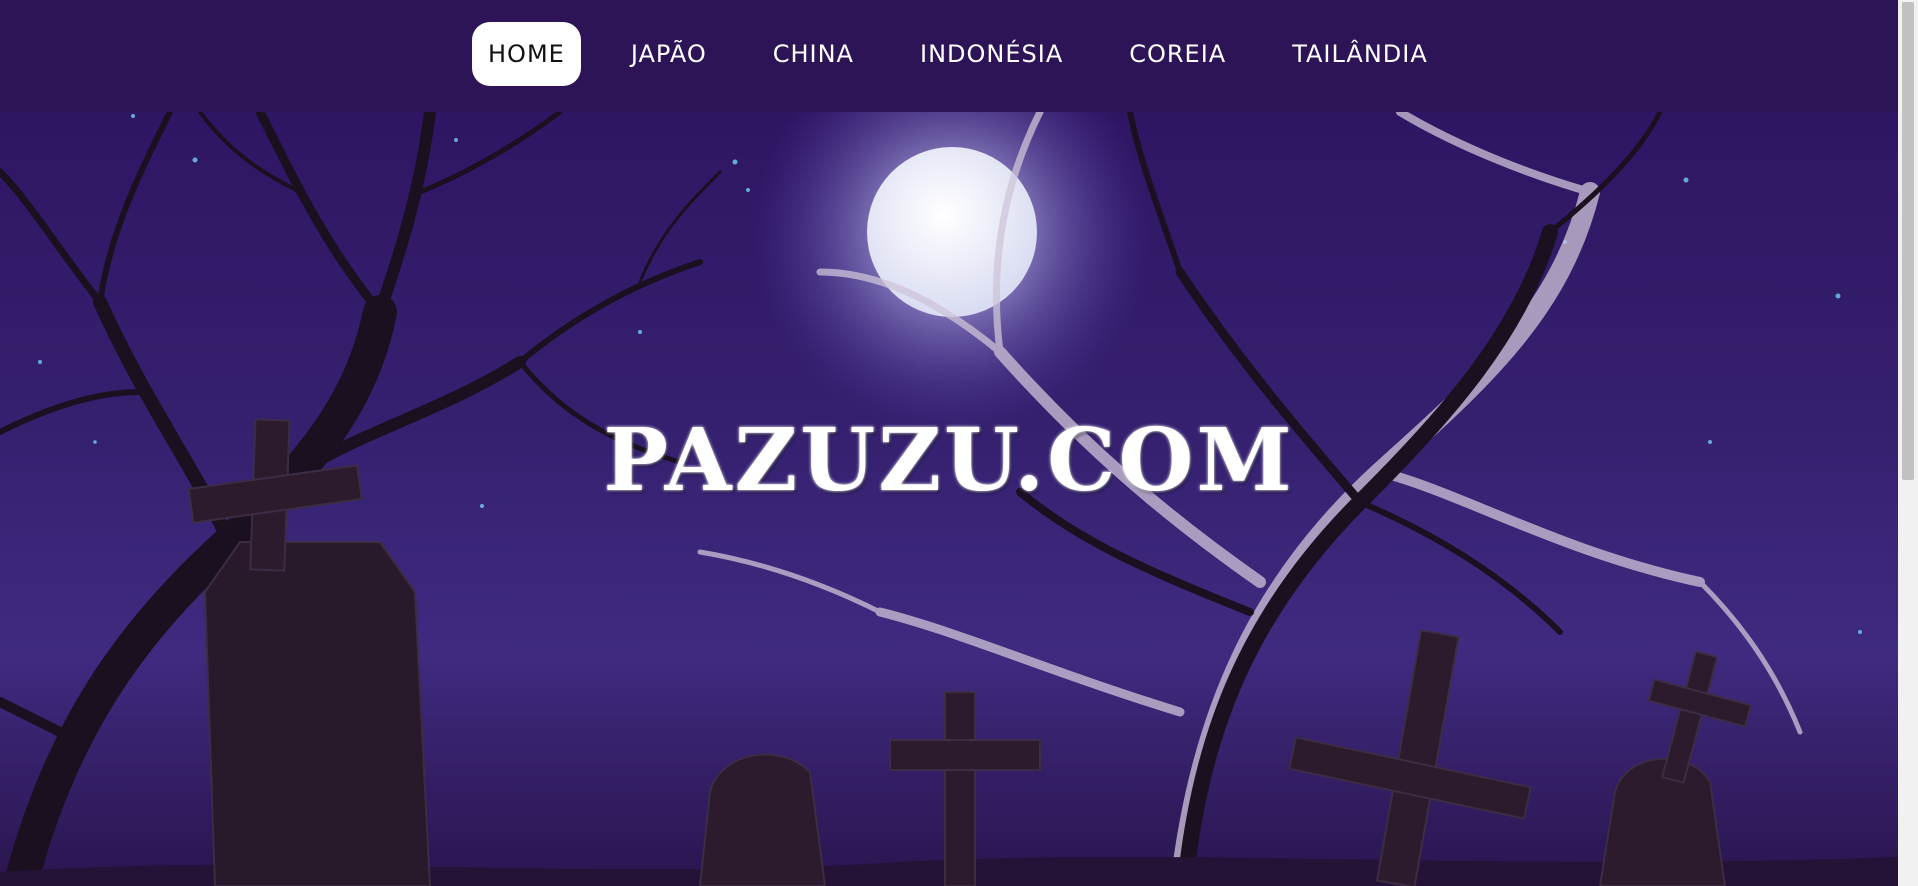 This screenshot has width=1918, height=886. Describe the element at coordinates (669, 54) in the screenshot. I see `nav-item-japao: JAPÃO` at that location.